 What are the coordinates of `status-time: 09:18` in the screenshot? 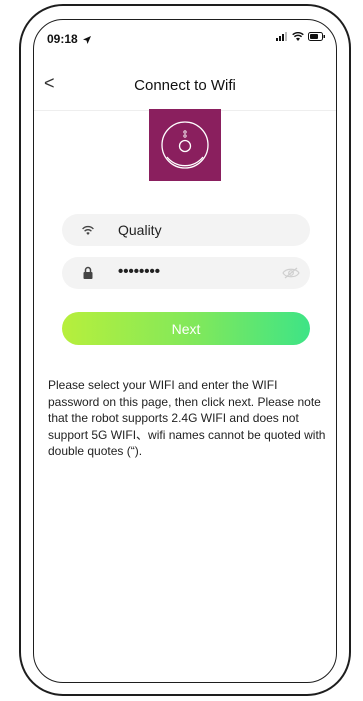 It's located at (69, 39).